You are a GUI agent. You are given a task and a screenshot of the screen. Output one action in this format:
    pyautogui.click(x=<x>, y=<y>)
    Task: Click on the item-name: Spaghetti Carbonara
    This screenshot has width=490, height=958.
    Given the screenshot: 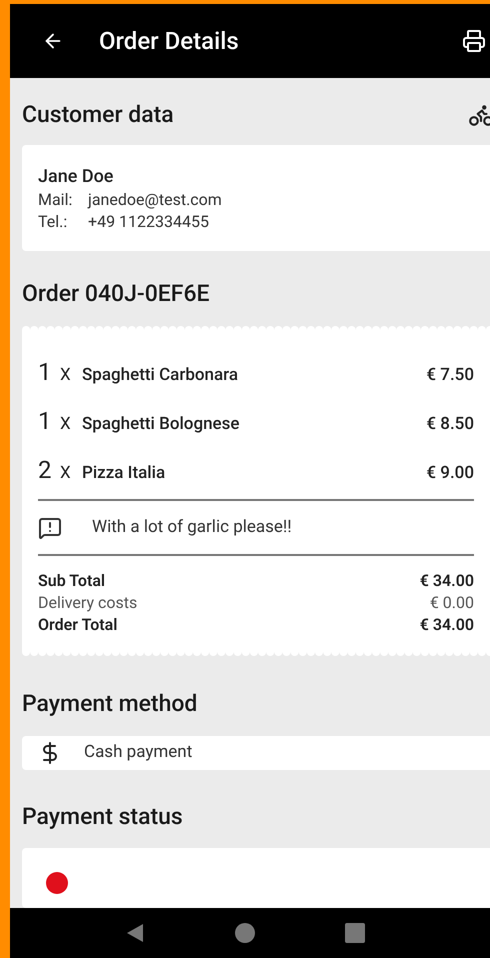 What is the action you would take?
    pyautogui.click(x=161, y=375)
    